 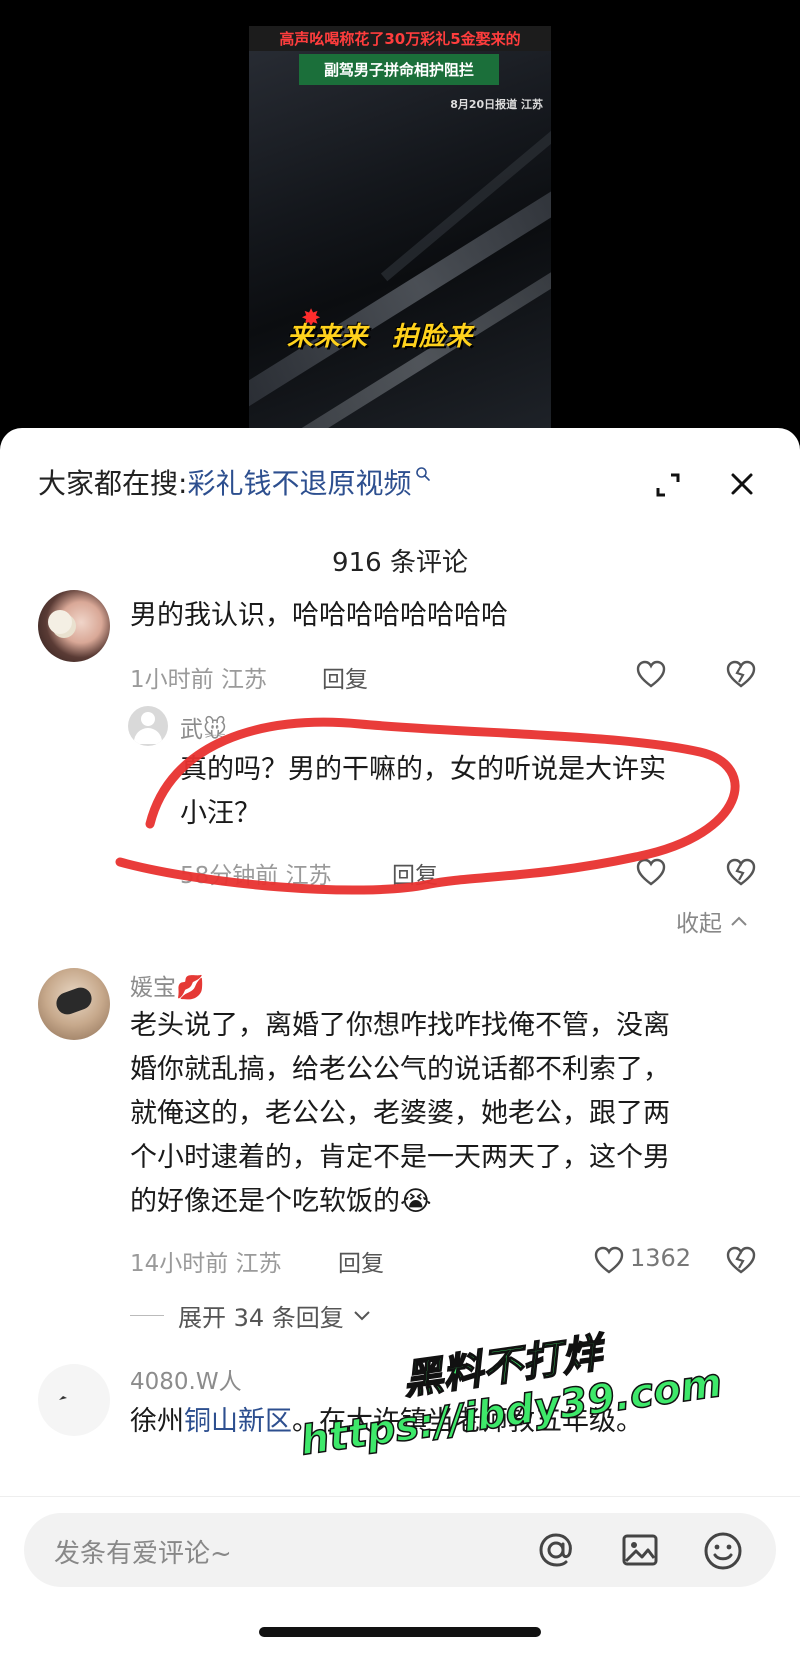 What do you see at coordinates (739, 921) in the screenshot?
I see `chevron-up-icon` at bounding box center [739, 921].